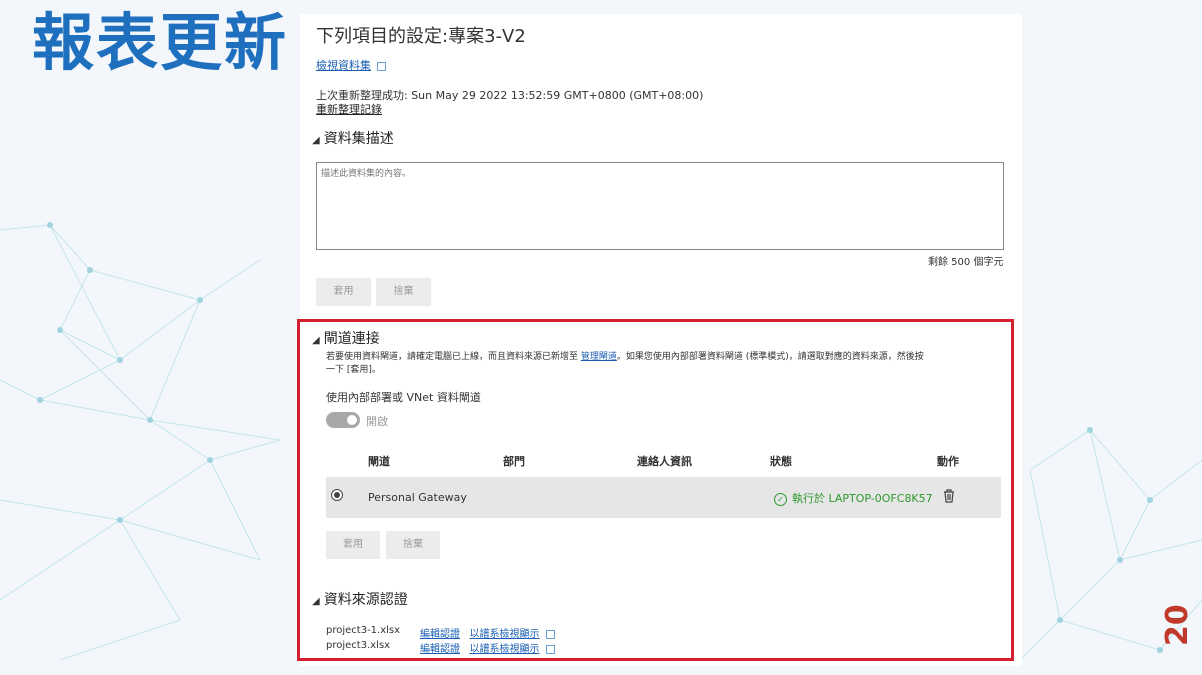 The height and width of the screenshot is (675, 1202). Describe the element at coordinates (349, 109) in the screenshot. I see `refresh-history-link: 重新整理記錄` at that location.